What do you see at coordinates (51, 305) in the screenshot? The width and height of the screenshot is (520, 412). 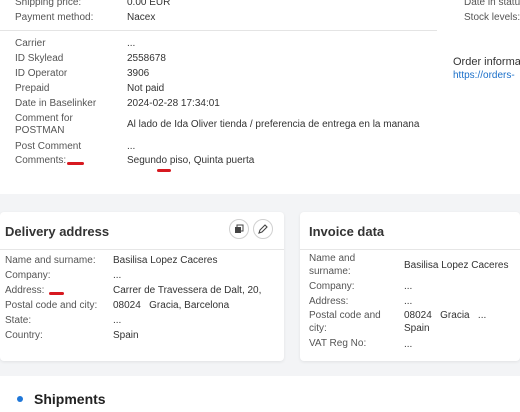 I see `delivery-label-postal: Postal code and city:` at bounding box center [51, 305].